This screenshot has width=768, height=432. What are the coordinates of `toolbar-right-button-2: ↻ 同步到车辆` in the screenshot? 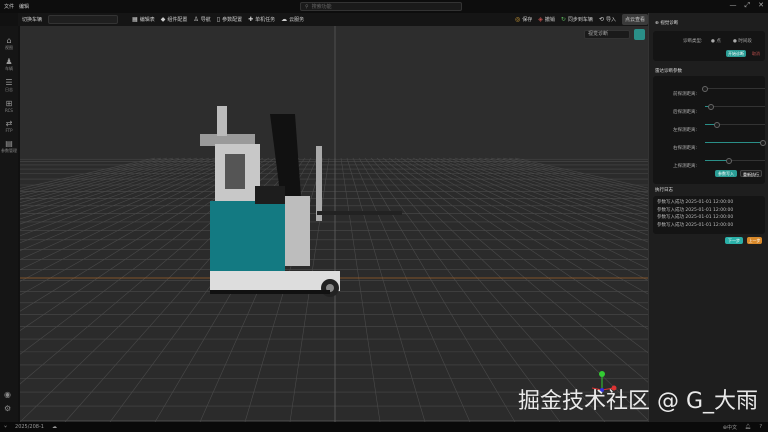 It's located at (577, 19).